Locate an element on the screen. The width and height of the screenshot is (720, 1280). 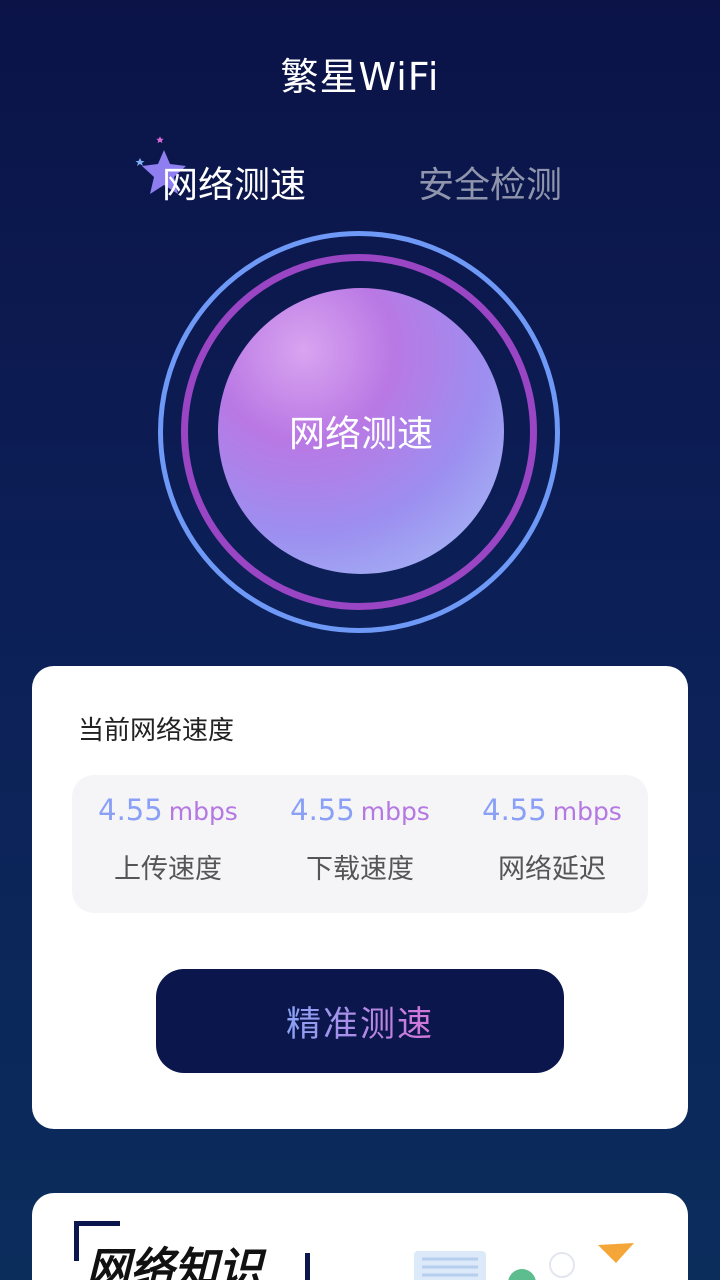
download-unit: mbps is located at coordinates (395, 811).